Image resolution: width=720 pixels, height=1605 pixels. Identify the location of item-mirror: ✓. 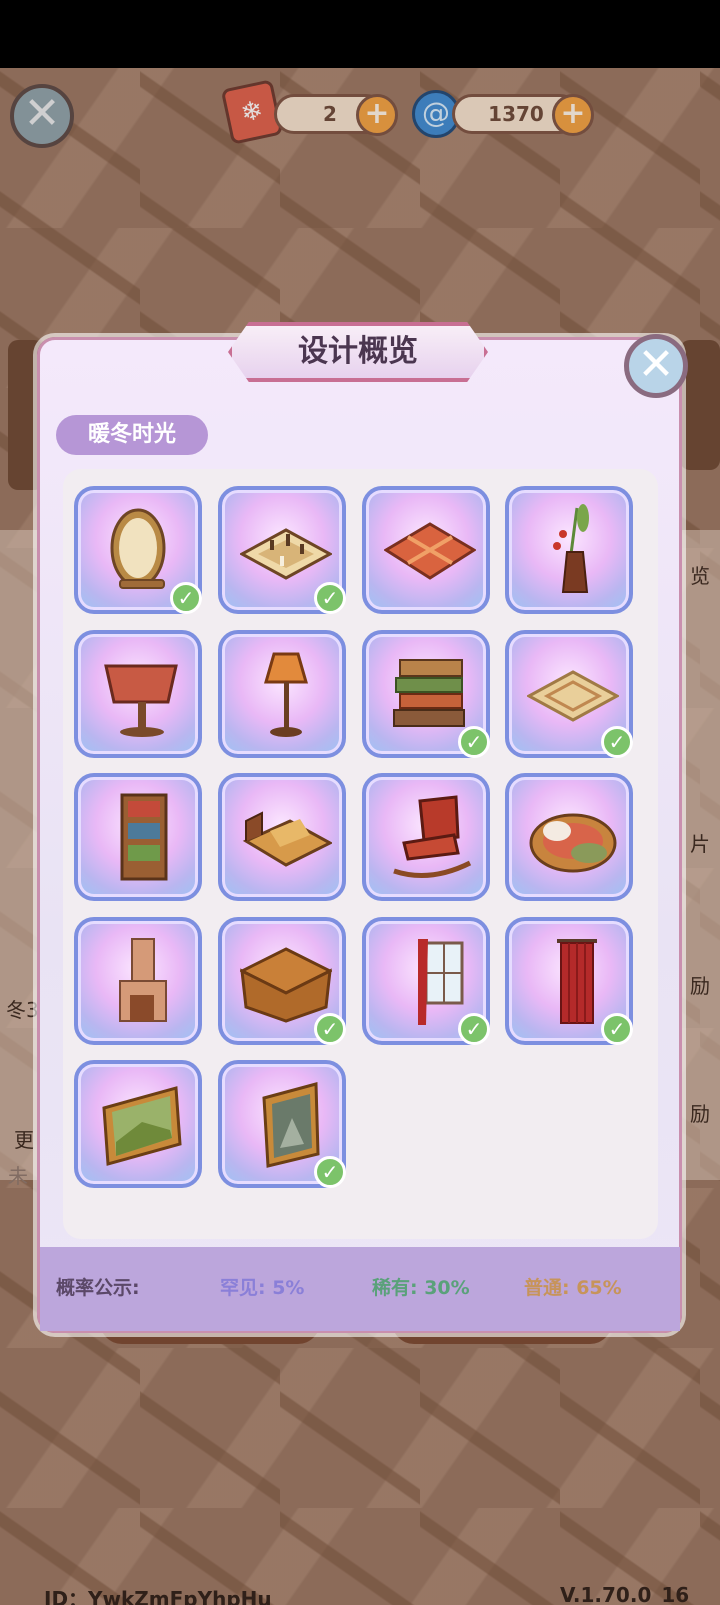
(138, 550).